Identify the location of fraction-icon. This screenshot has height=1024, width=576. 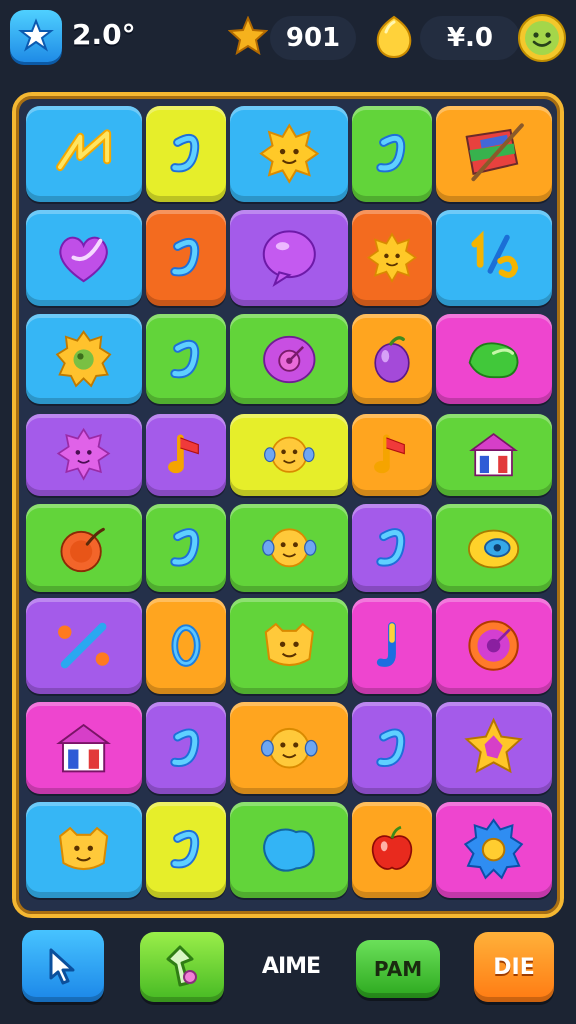
(494, 258).